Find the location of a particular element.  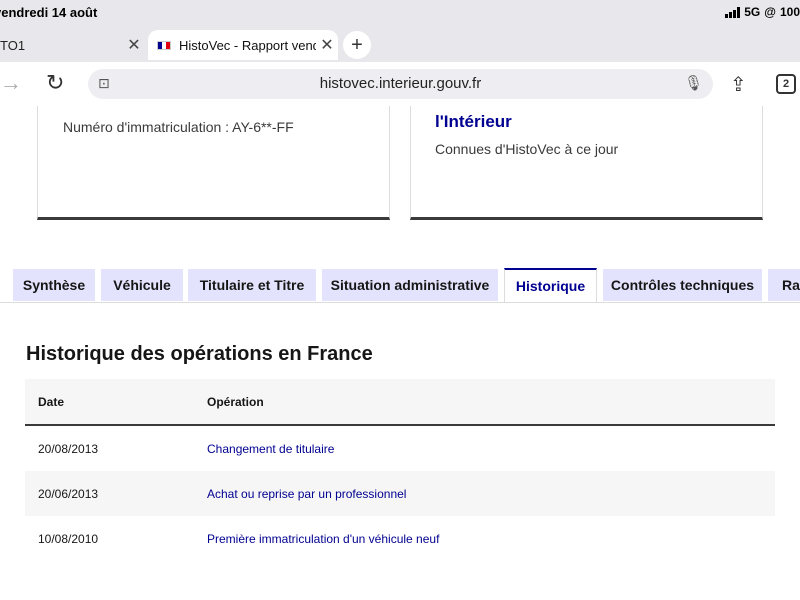

row-date: 20/06/2013 is located at coordinates (68, 493).